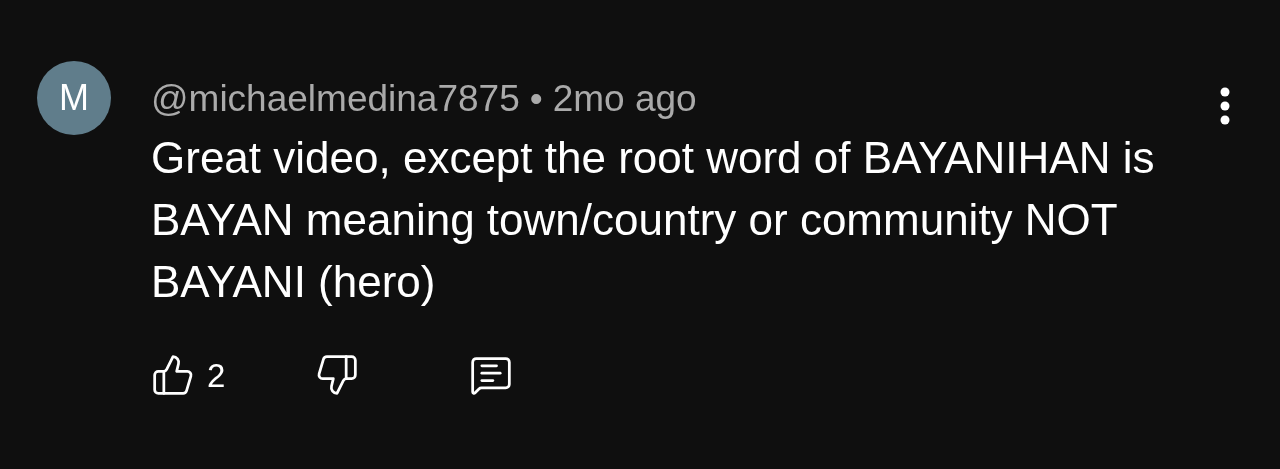  I want to click on thumbs-up-icon, so click(173, 375).